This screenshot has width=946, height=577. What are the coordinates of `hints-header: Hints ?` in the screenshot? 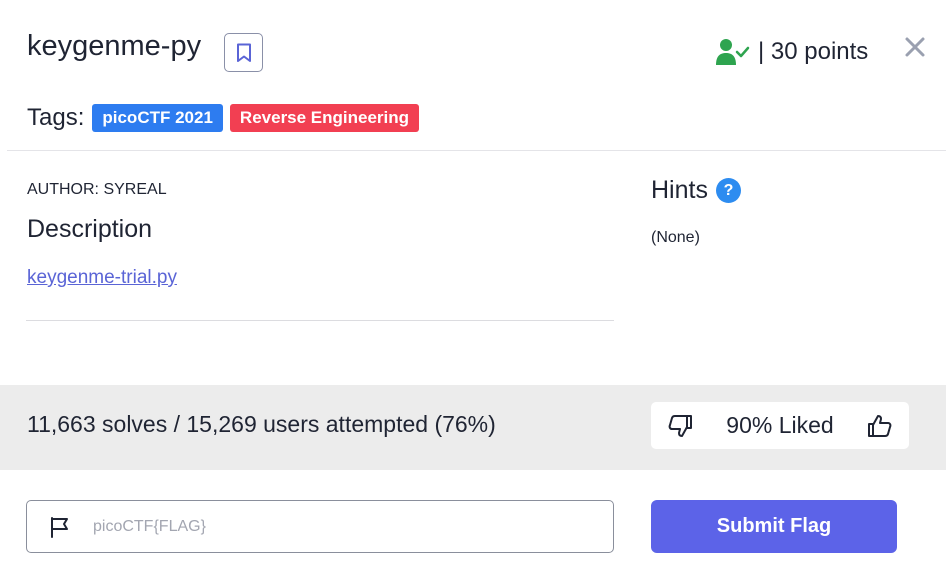 It's located at (696, 190).